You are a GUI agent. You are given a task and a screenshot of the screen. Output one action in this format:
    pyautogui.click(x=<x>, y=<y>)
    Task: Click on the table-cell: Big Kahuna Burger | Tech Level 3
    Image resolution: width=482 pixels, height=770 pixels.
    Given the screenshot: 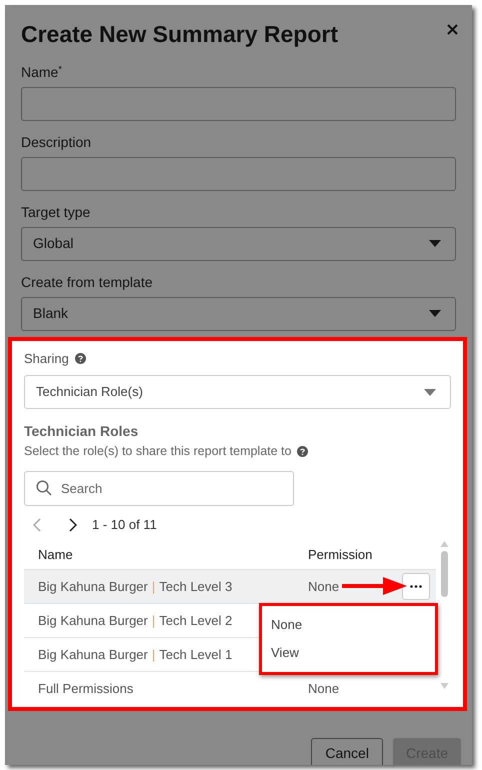 What is the action you would take?
    pyautogui.click(x=135, y=586)
    